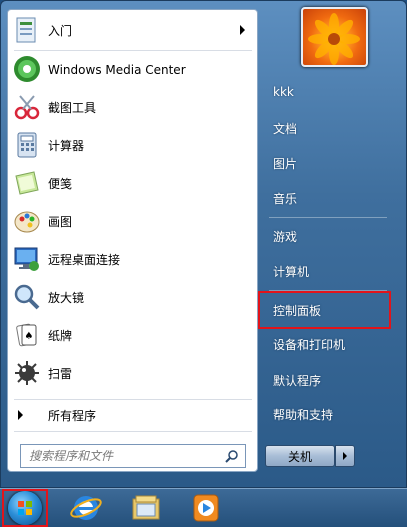 Image resolution: width=407 pixels, height=527 pixels. Describe the element at coordinates (60, 222) in the screenshot. I see `program-label: 画图` at that location.